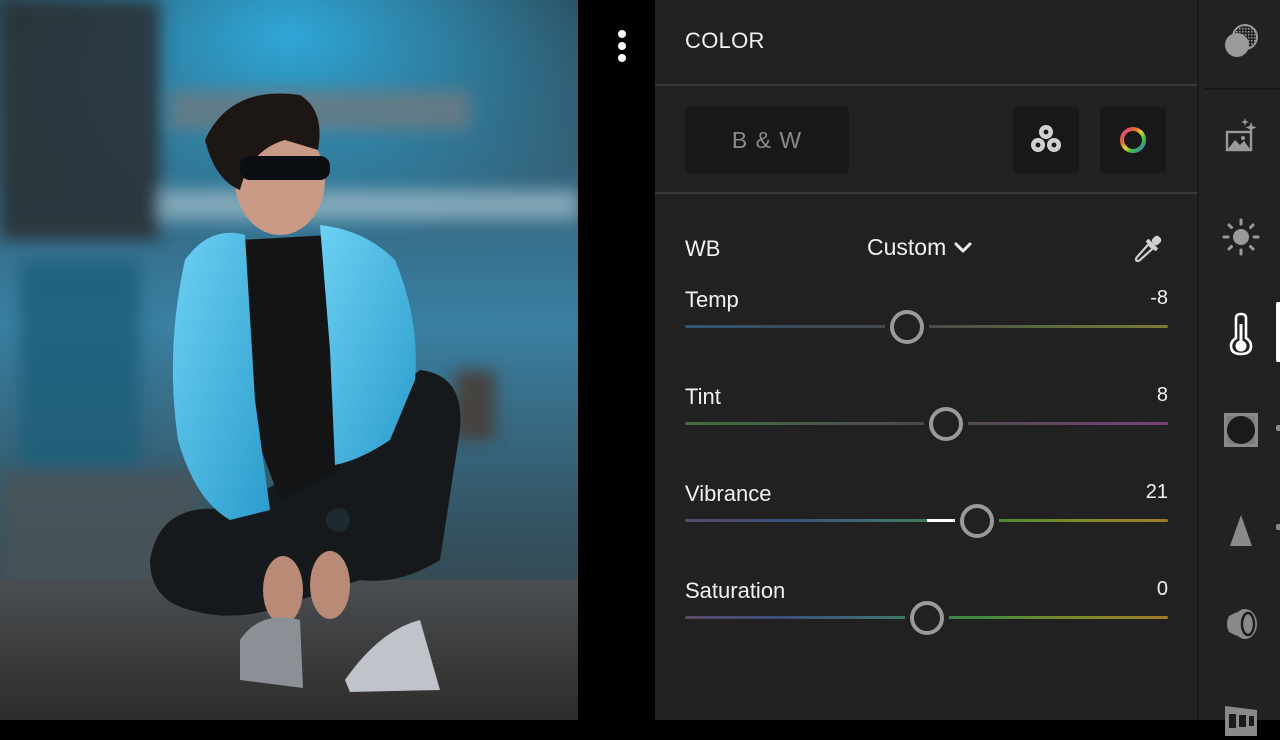 This screenshot has width=1280, height=740. I want to click on chevron-down-icon, so click(963, 247).